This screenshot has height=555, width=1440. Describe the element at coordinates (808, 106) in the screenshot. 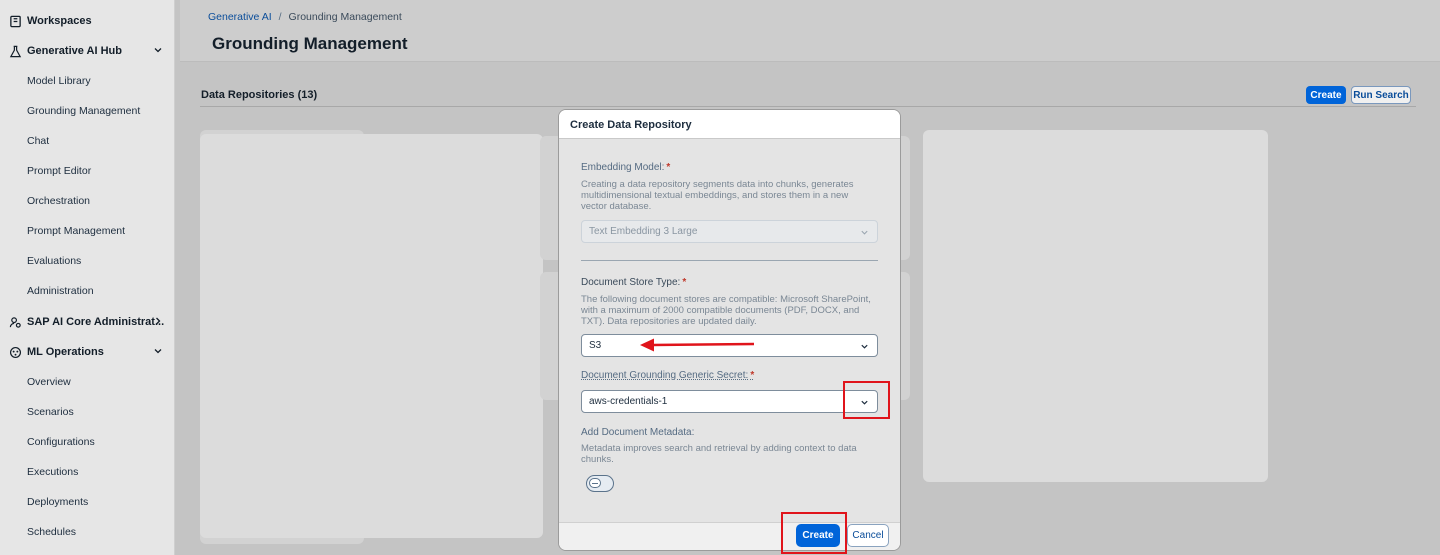

I see `section-divider` at that location.